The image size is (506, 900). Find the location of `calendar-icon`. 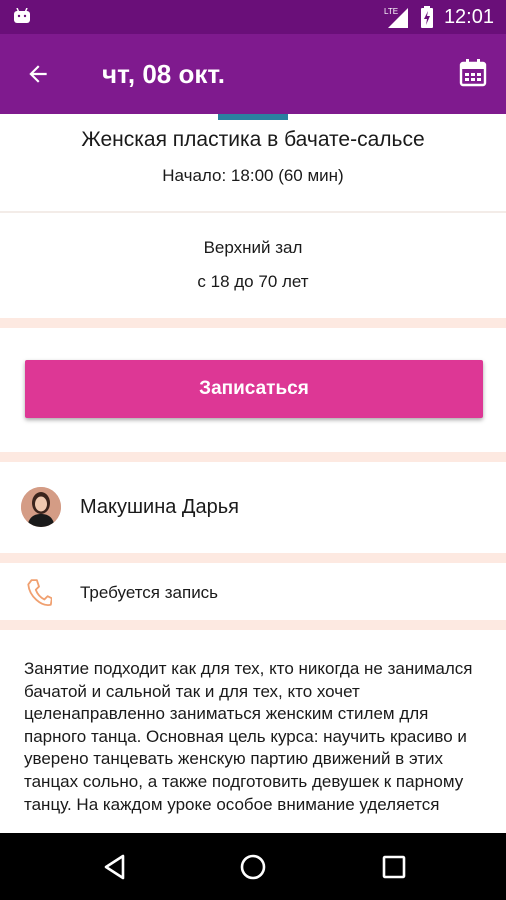

calendar-icon is located at coordinates (473, 73).